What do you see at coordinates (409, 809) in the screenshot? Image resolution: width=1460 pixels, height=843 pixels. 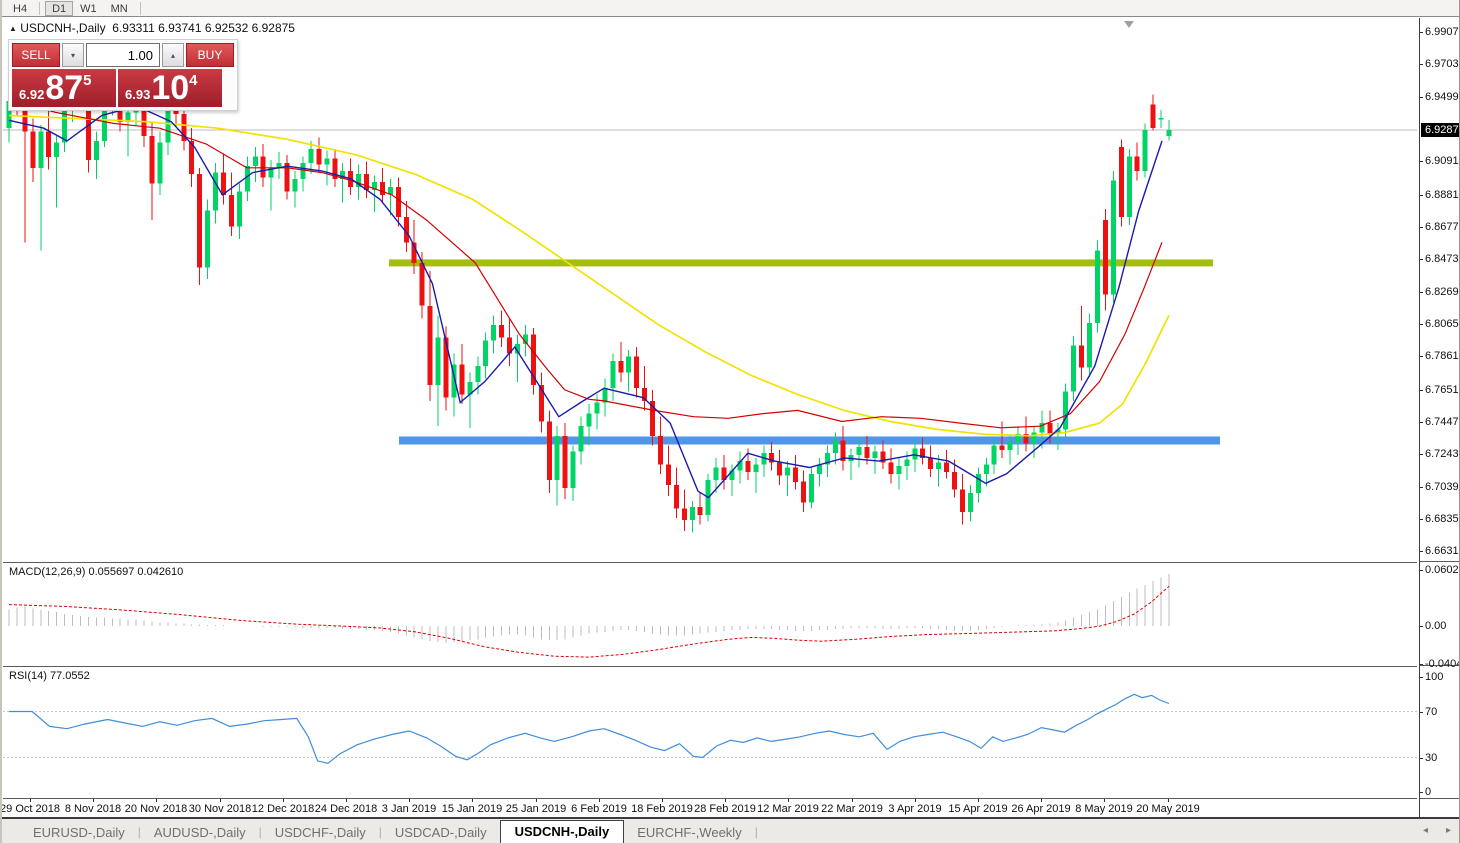 I see `date-axis-label: 3 Jan 2019` at bounding box center [409, 809].